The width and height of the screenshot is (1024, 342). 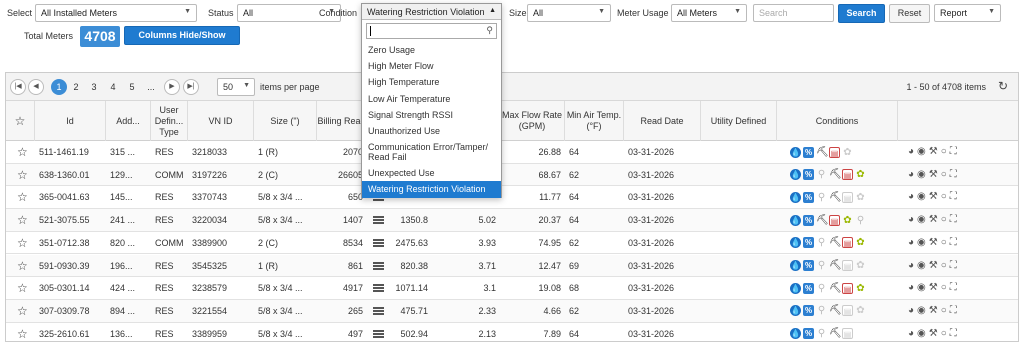 I want to click on col-id: Id, so click(x=70, y=121).